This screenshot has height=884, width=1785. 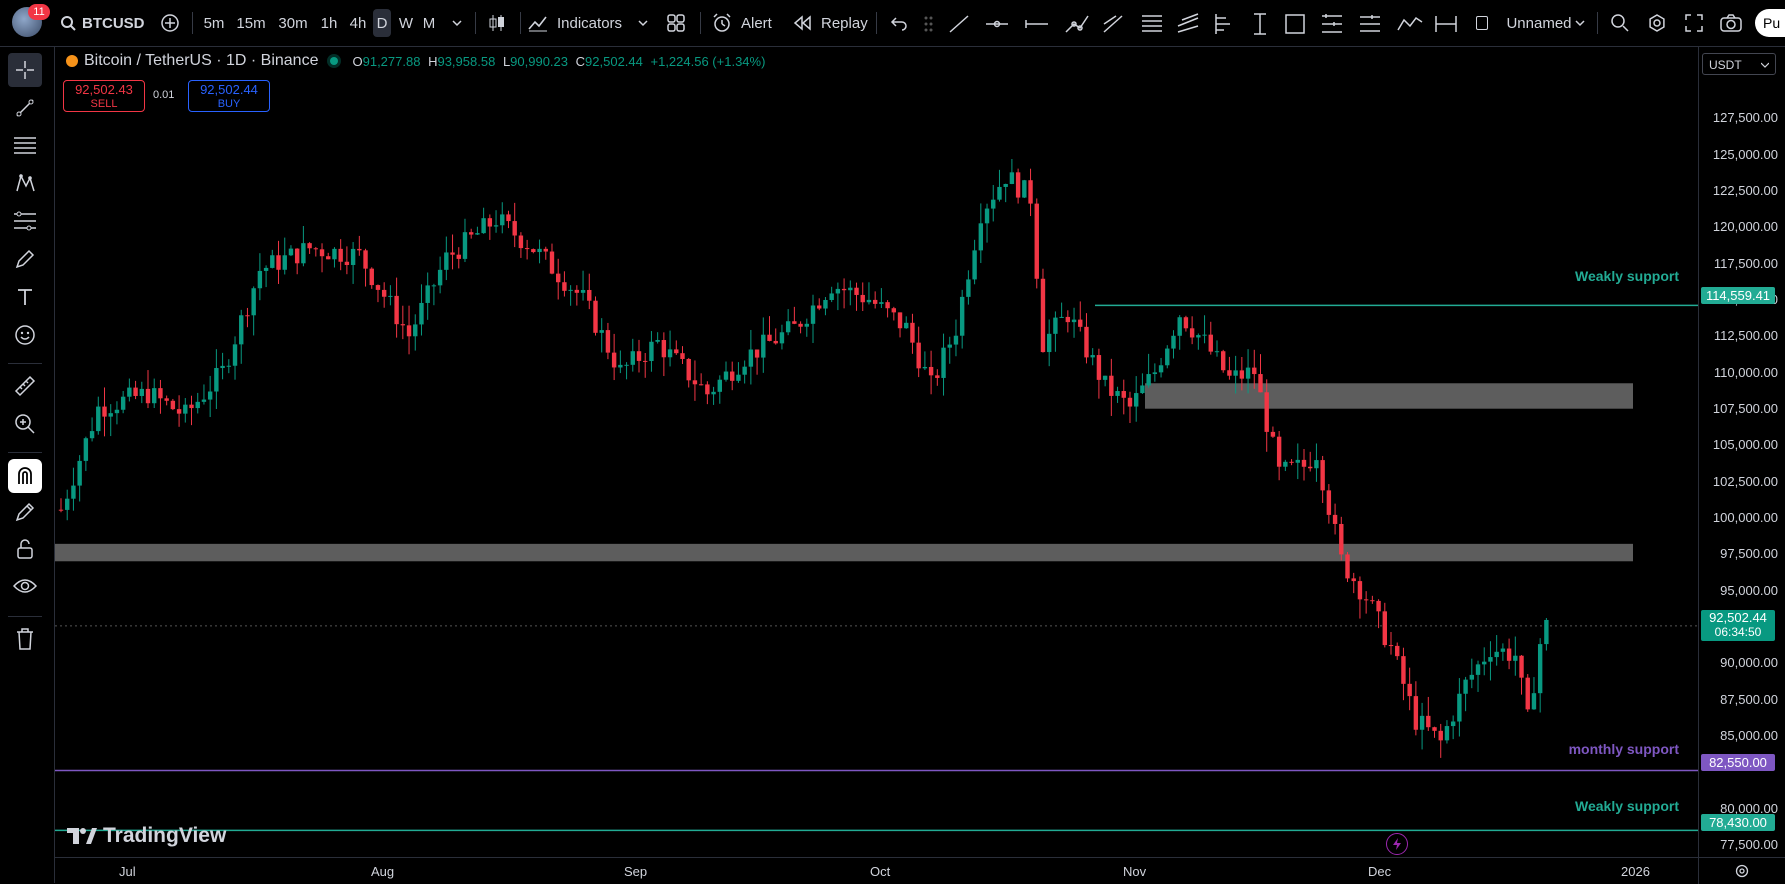 I want to click on undo-button, so click(x=899, y=23).